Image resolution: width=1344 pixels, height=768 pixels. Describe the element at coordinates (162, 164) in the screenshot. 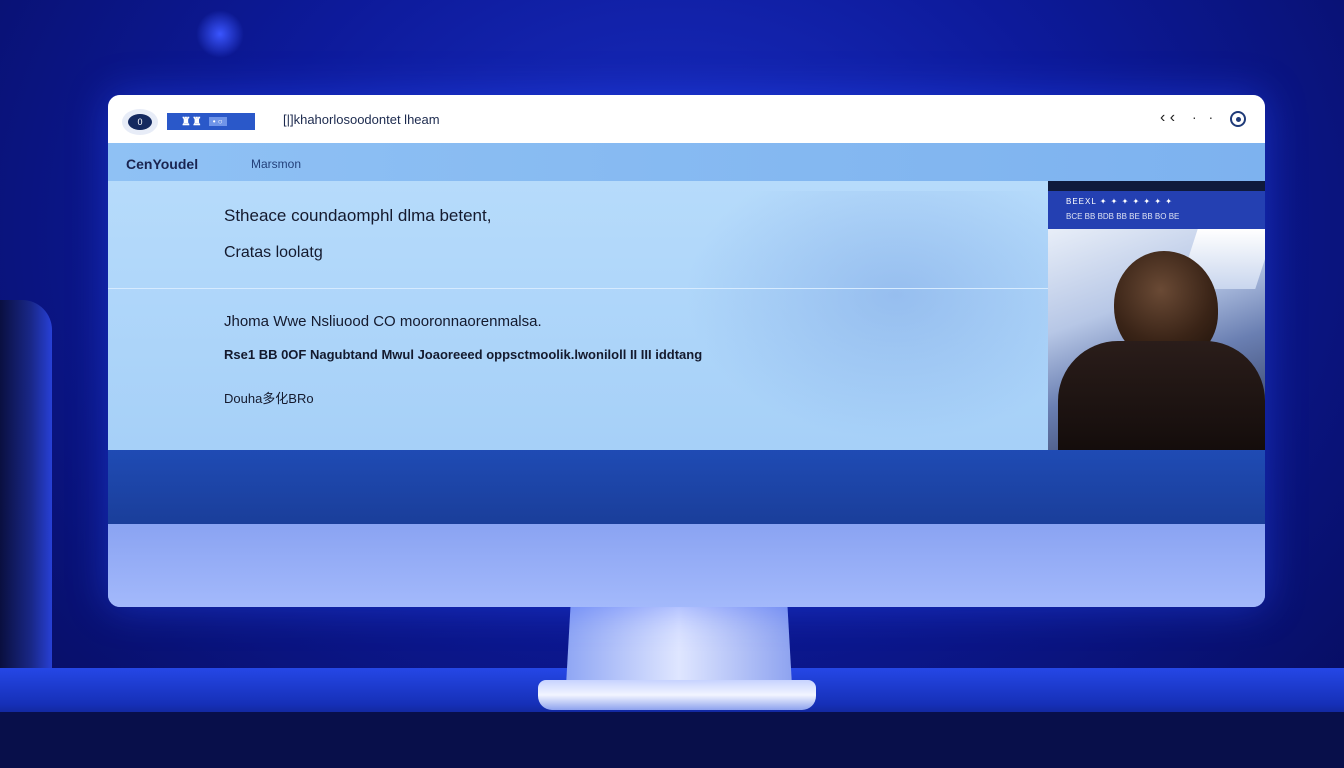

I see `nav-brand: CenYoudel` at that location.